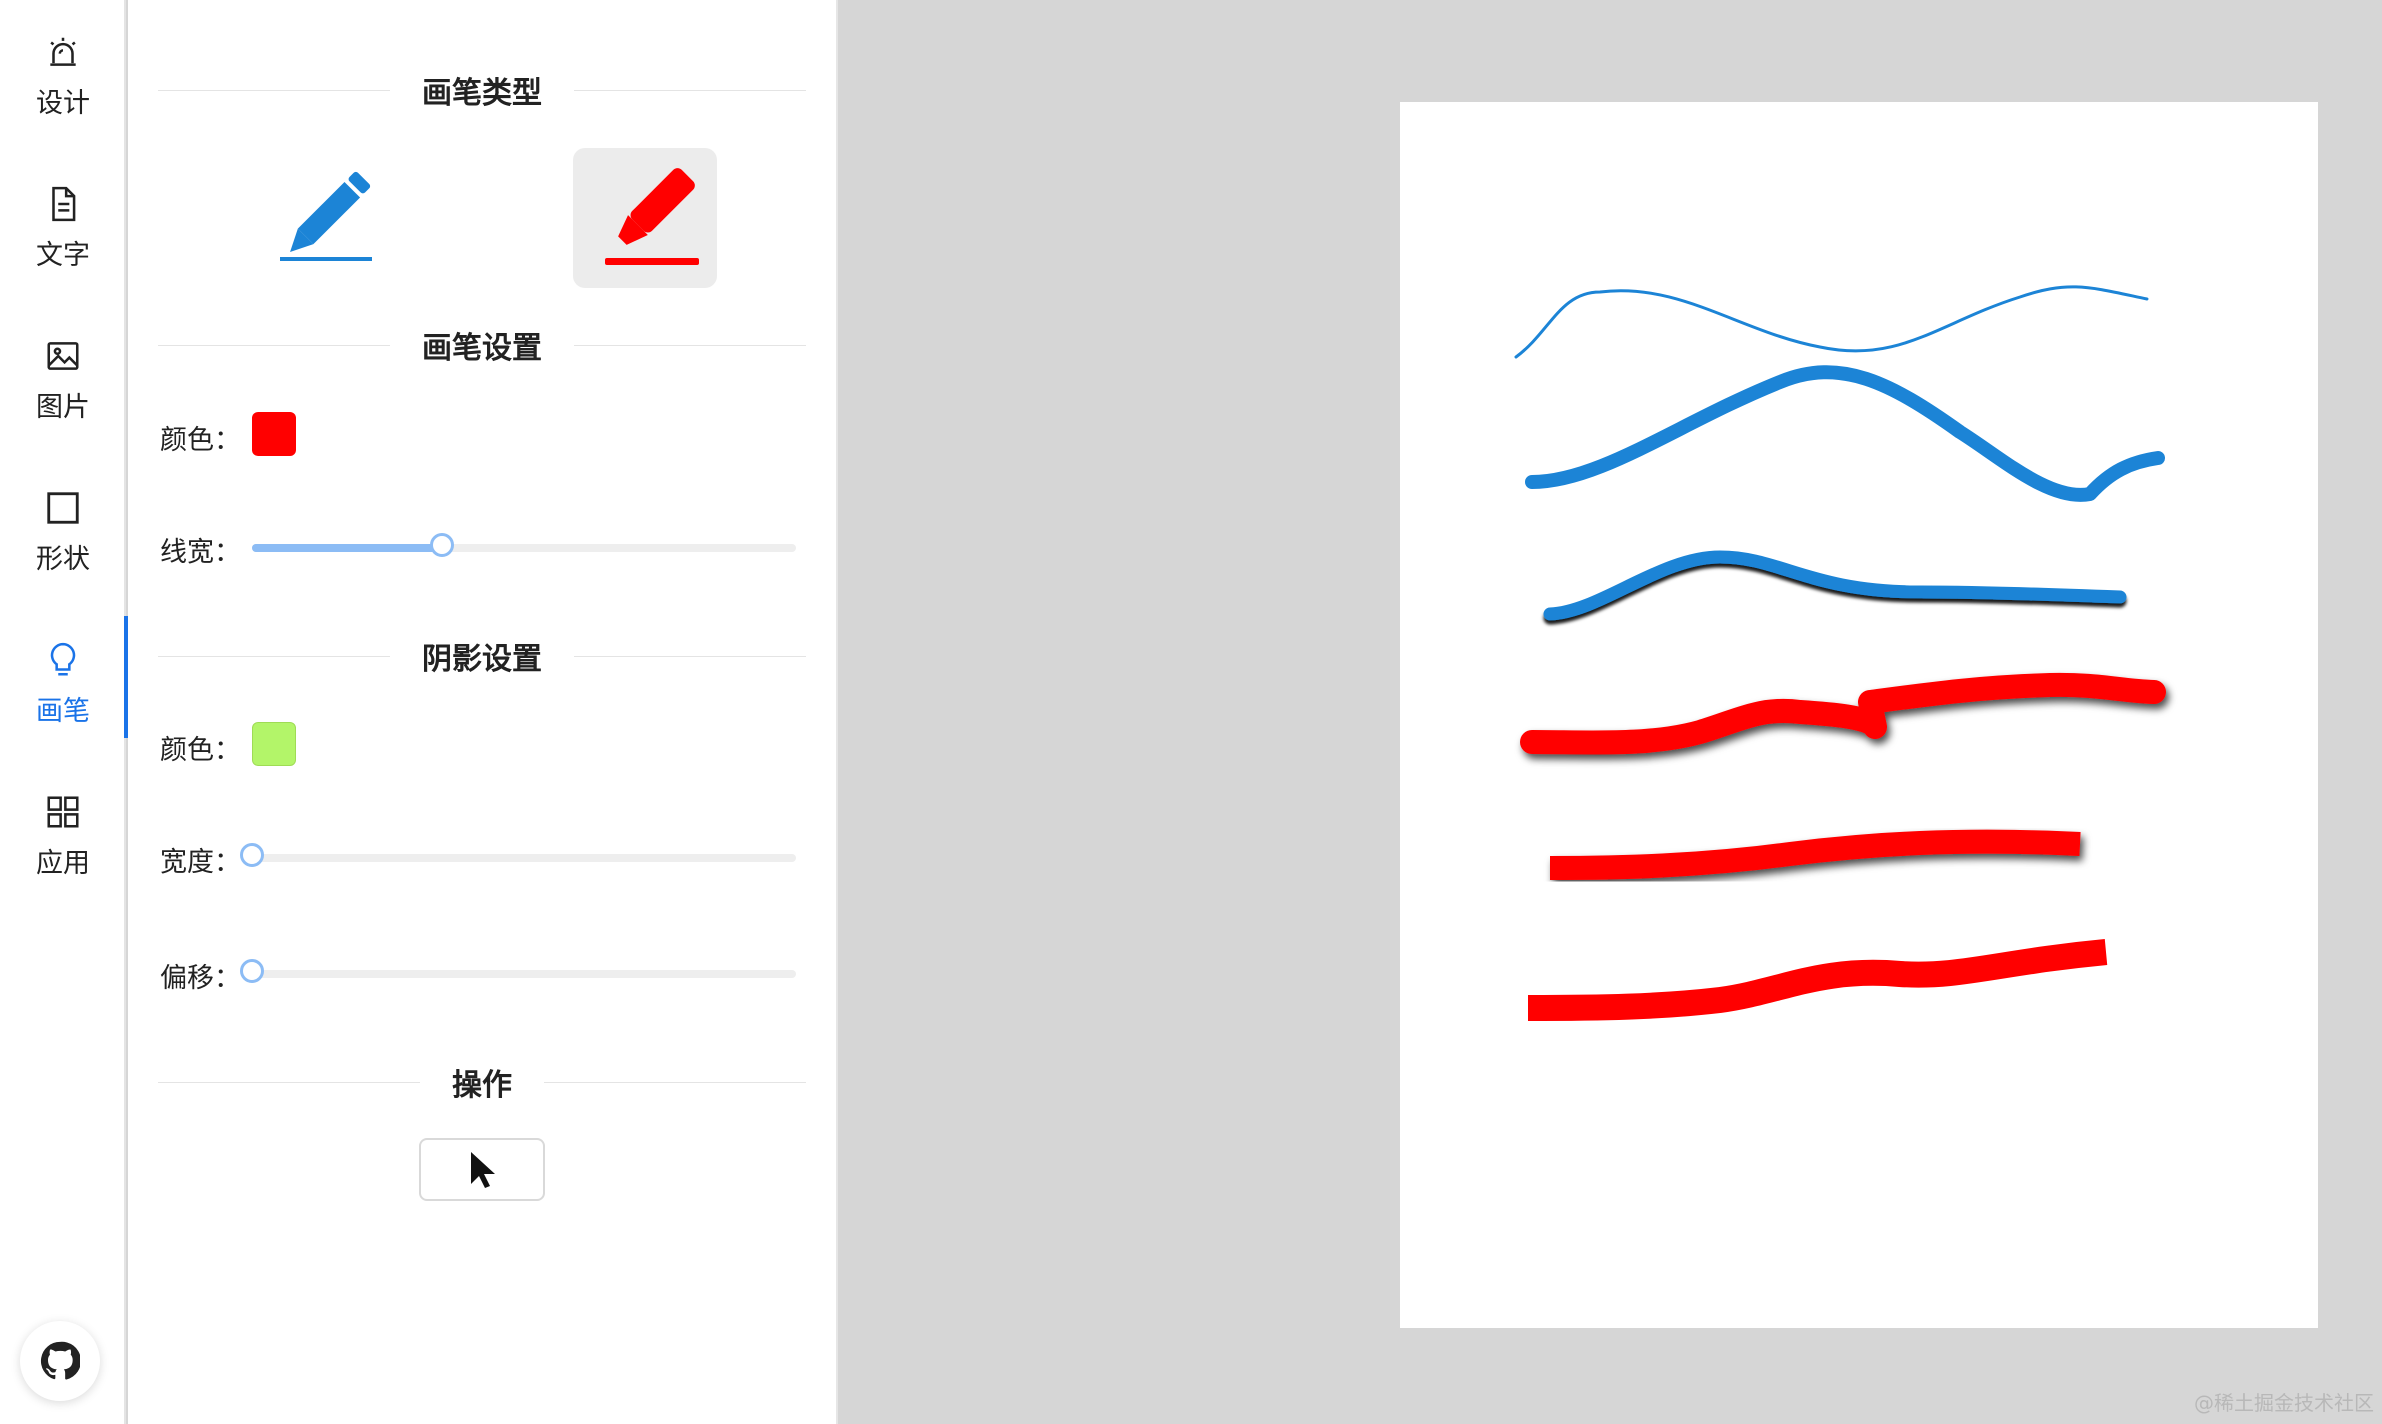 The width and height of the screenshot is (2382, 1424). Describe the element at coordinates (1831, 322) in the screenshot. I see `blue-thin-stroke` at that location.